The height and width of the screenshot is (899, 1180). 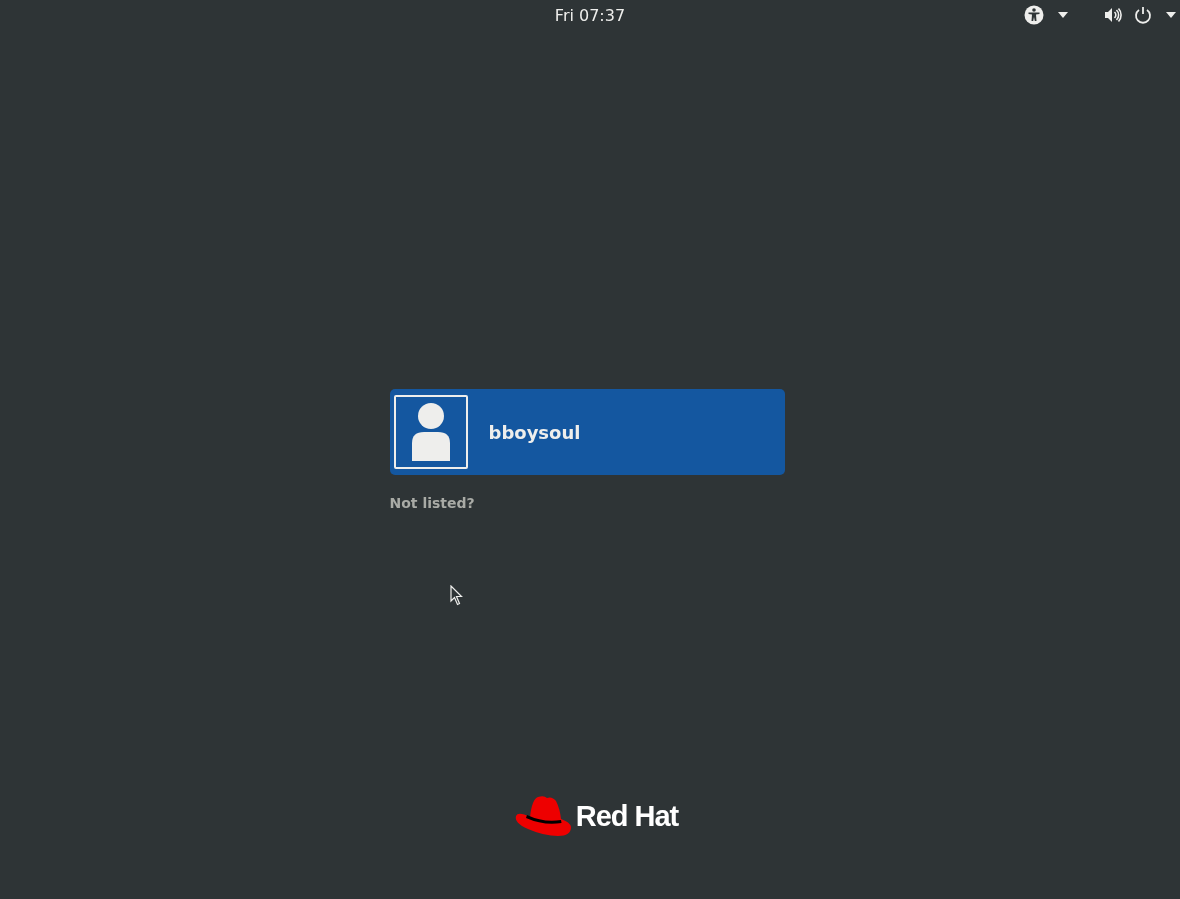 What do you see at coordinates (534, 432) in the screenshot?
I see `user-name: bboysoul` at bounding box center [534, 432].